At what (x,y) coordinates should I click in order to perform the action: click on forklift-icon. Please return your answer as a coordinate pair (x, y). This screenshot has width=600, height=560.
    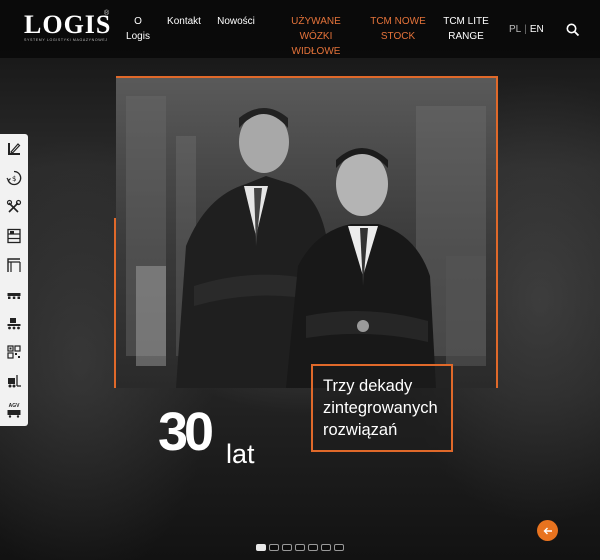
    Looking at the image, I should click on (14, 381).